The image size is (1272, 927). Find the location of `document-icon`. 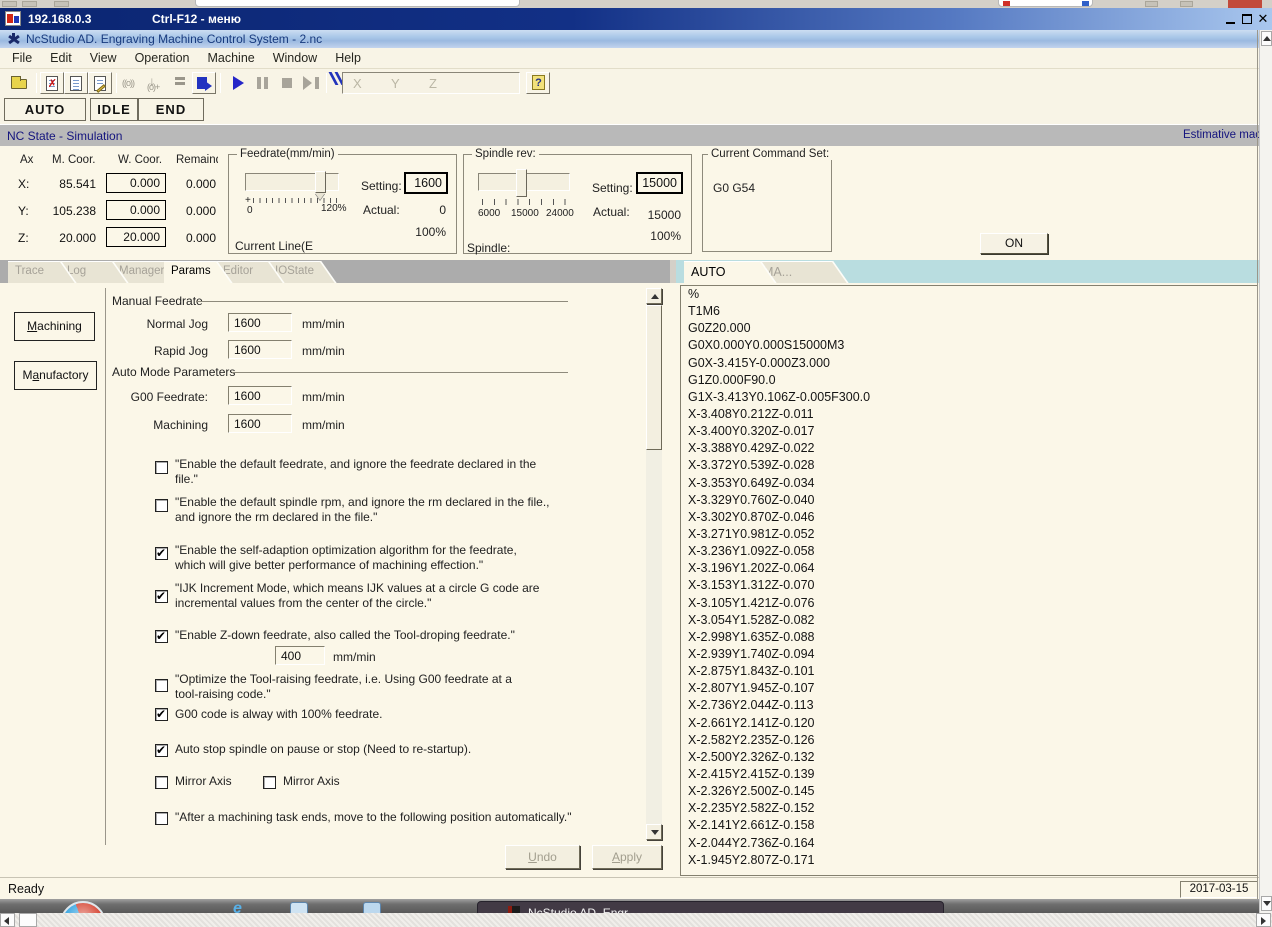

document-icon is located at coordinates (76, 83).